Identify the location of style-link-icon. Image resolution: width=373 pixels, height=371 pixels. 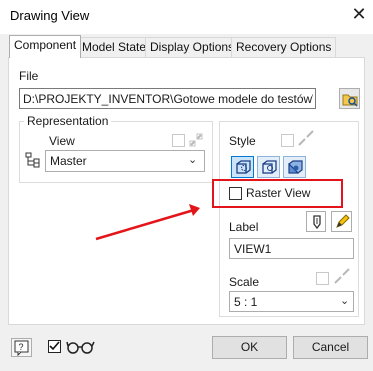
(306, 138).